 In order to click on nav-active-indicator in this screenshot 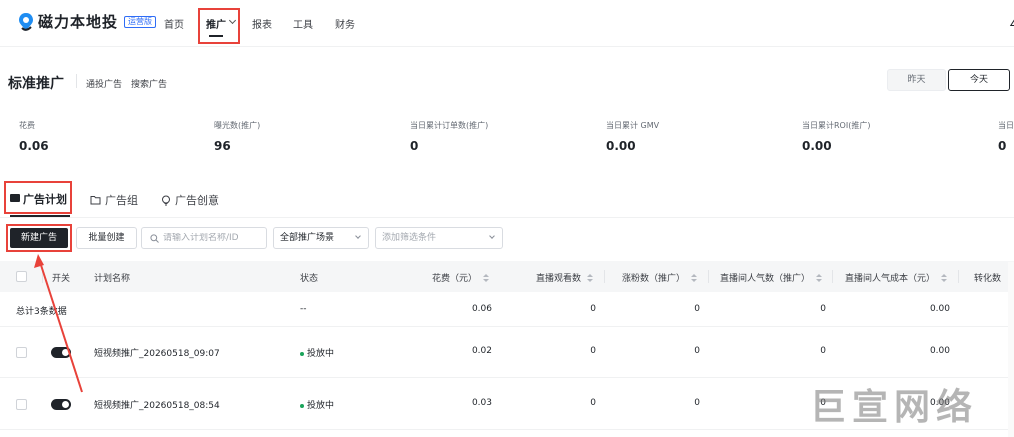, I will do `click(216, 36)`.